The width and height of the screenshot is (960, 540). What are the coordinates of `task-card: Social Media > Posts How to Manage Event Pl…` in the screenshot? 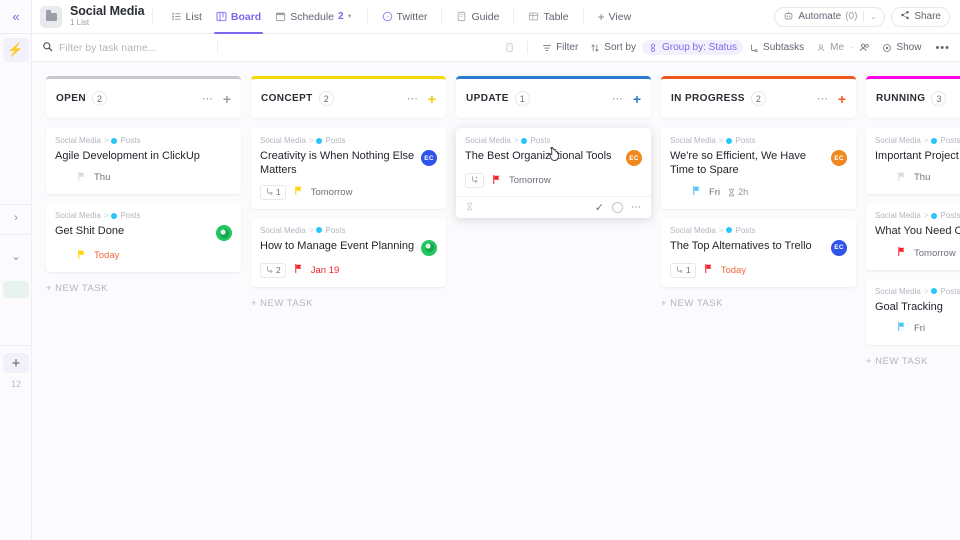 It's located at (348, 252).